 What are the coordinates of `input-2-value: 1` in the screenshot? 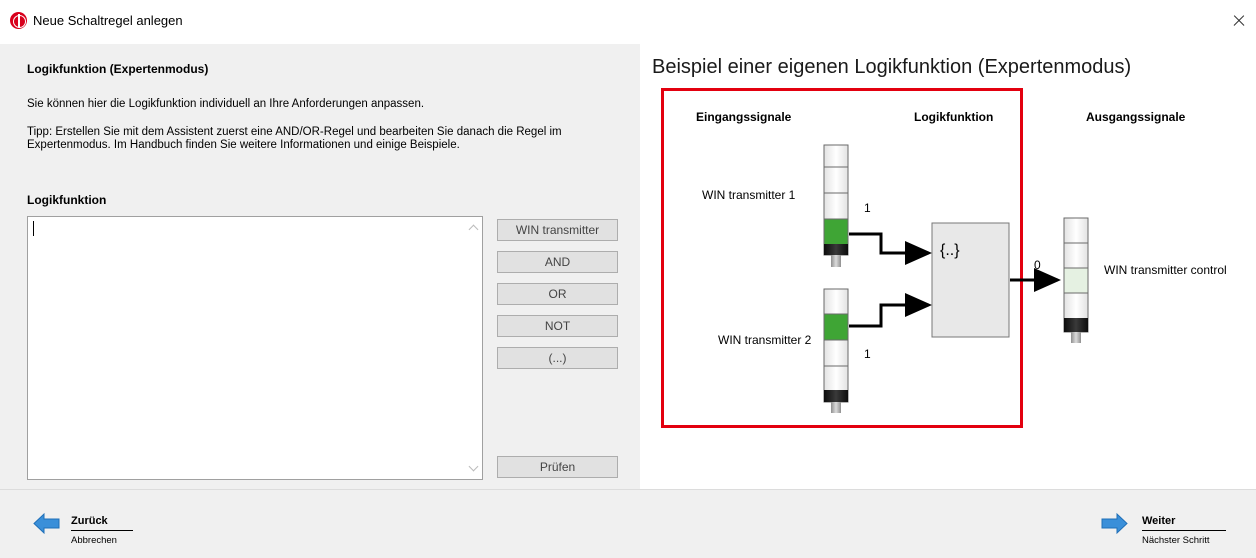 It's located at (867, 354).